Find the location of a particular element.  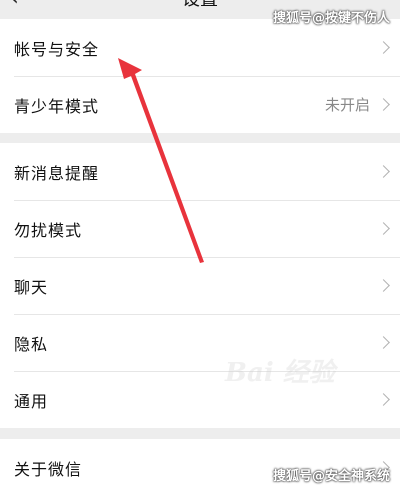

settings-item-value: 未开启 is located at coordinates (347, 105).